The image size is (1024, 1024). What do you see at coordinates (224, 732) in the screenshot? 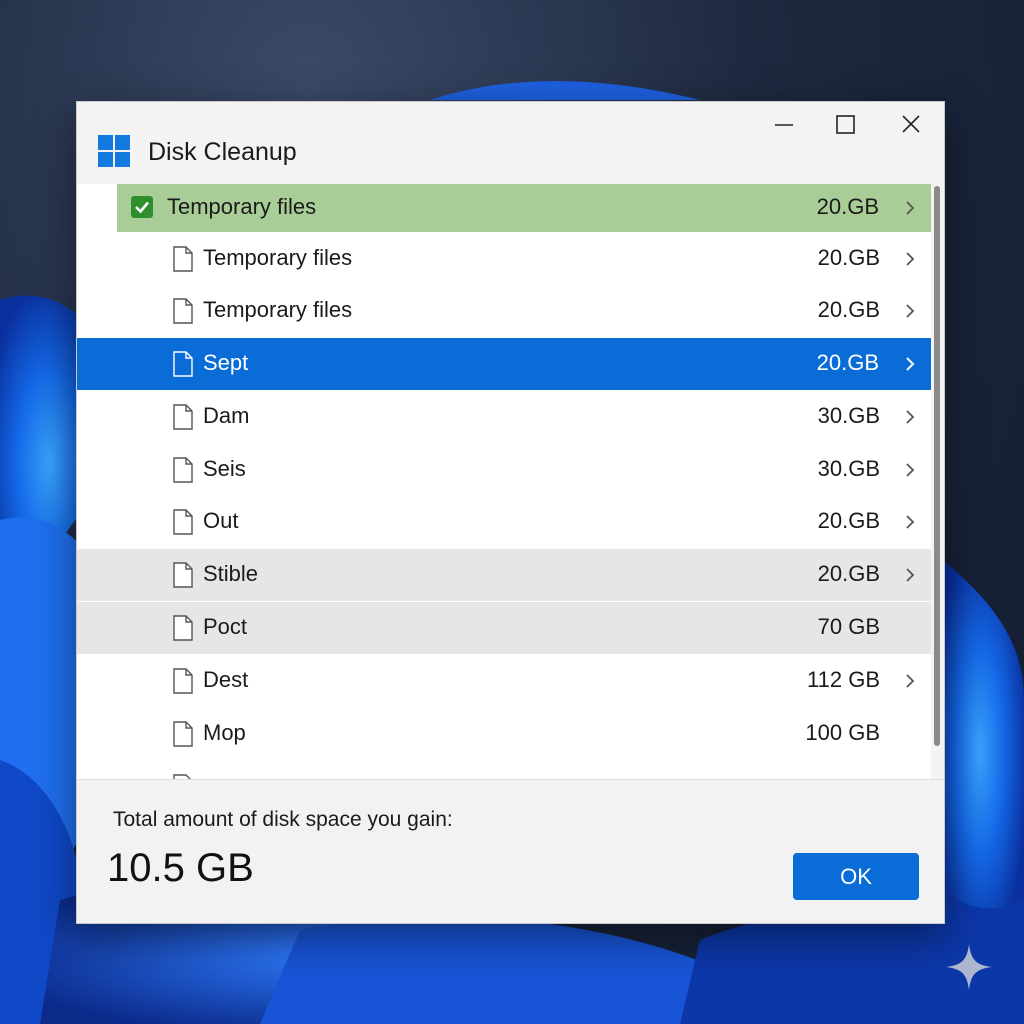
I see `item-name: Mop` at bounding box center [224, 732].